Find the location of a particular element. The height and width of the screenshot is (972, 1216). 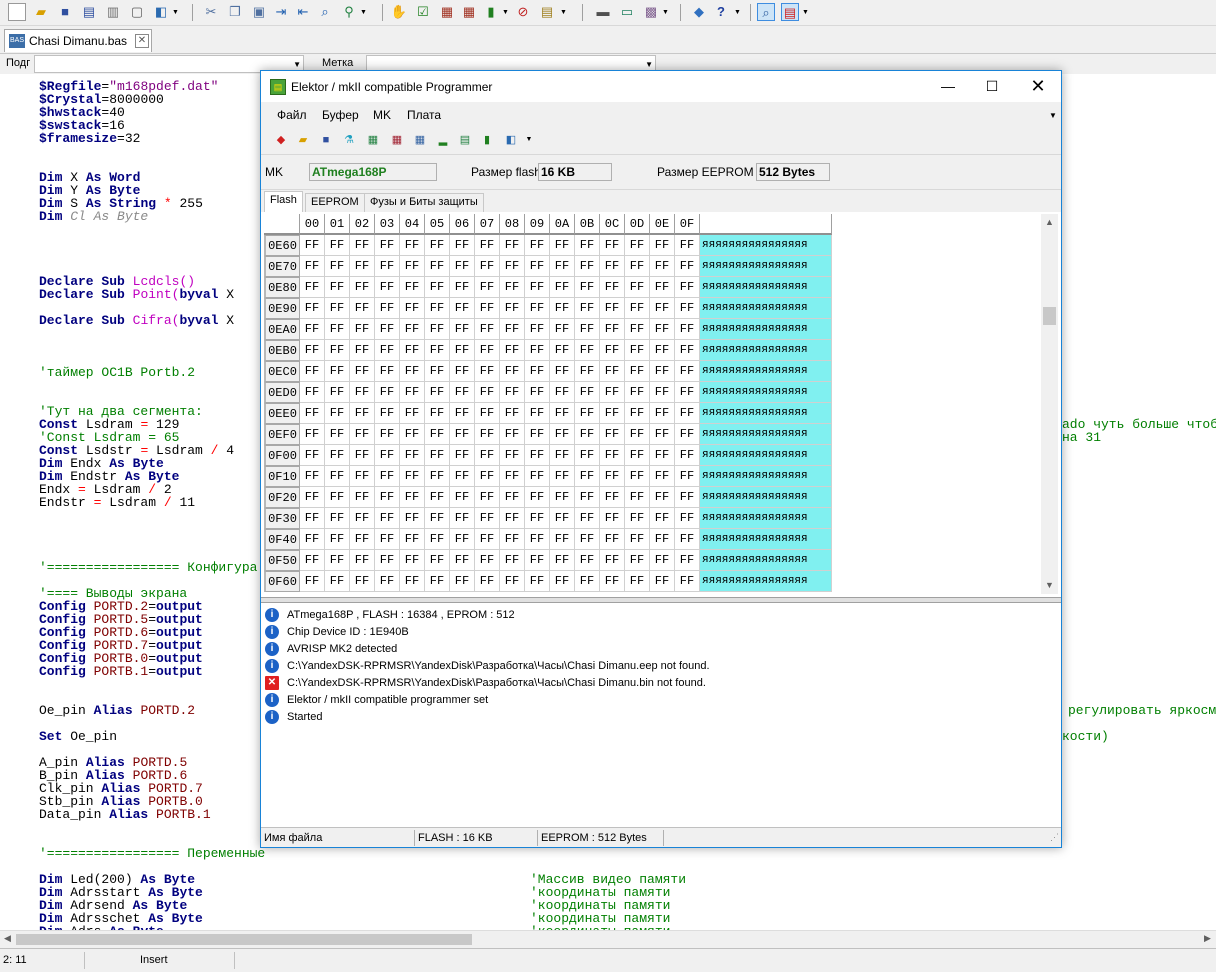

scroll-up-icon: ▲ is located at coordinates (1049, 222).